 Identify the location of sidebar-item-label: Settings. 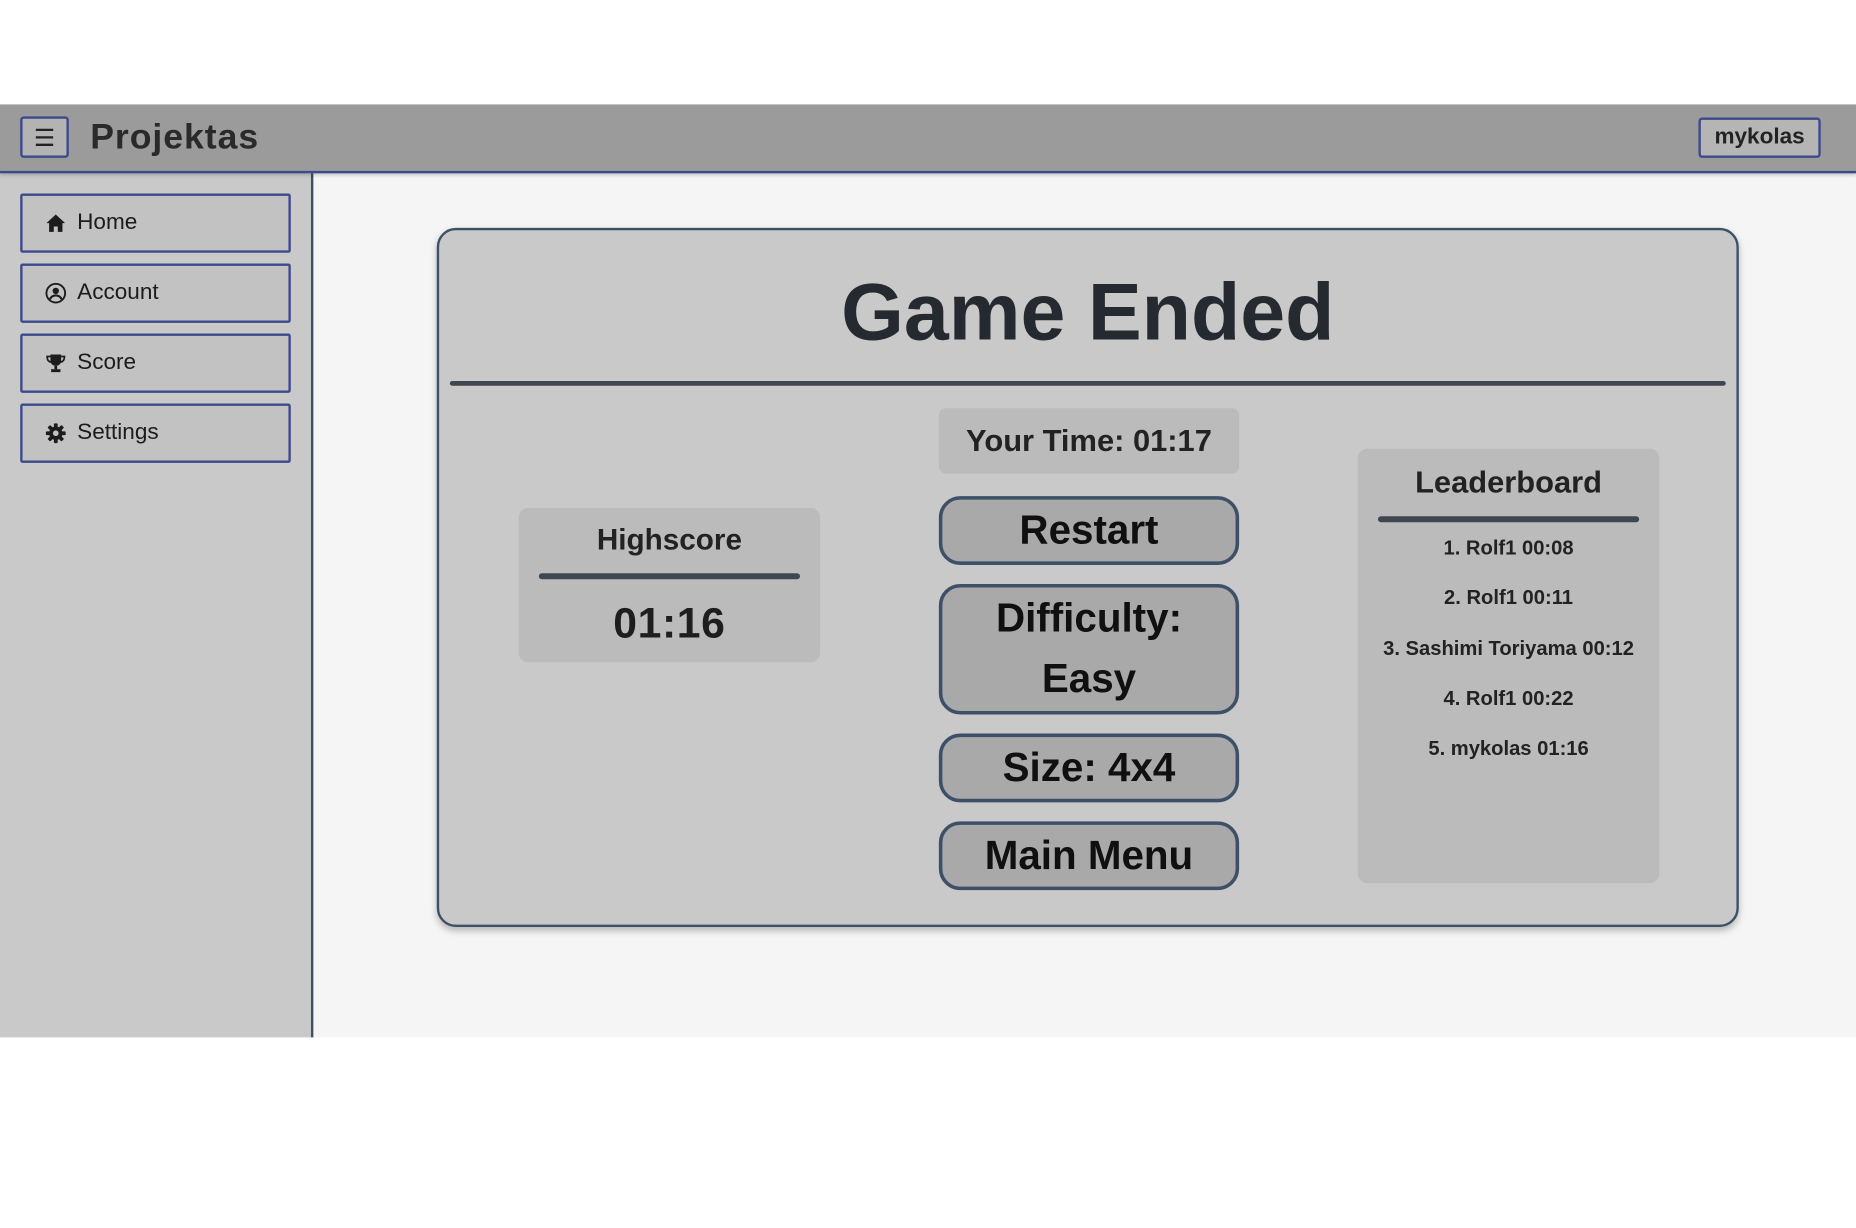
(118, 433).